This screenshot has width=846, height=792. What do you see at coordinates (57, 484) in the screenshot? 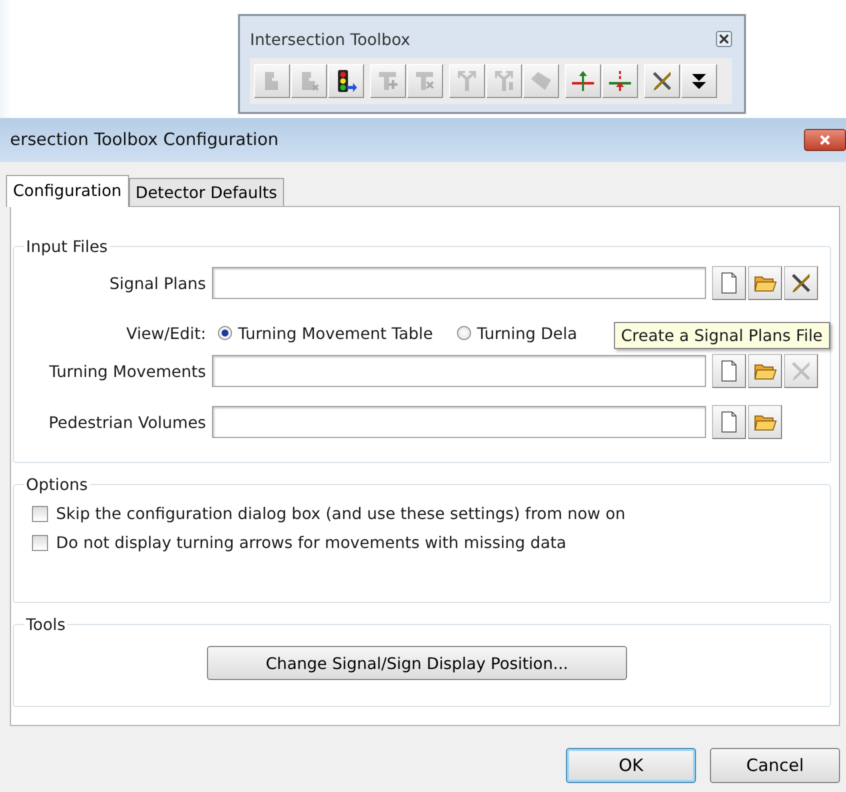
I see `group-title: Options` at bounding box center [57, 484].